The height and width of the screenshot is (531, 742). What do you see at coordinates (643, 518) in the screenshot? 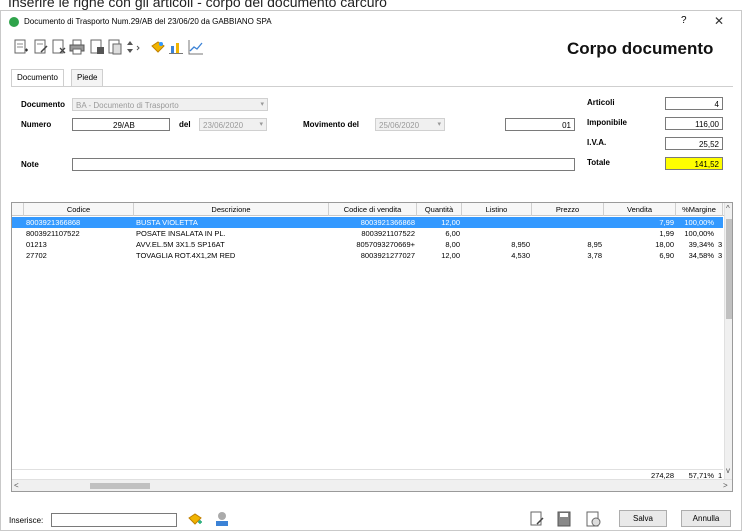
I see `save-button: Salva` at bounding box center [643, 518].